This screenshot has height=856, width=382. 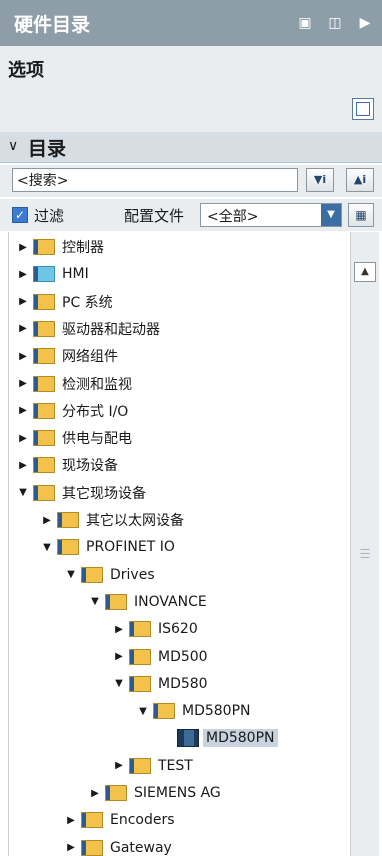 What do you see at coordinates (132, 574) in the screenshot?
I see `tree-item-label: Drives` at bounding box center [132, 574].